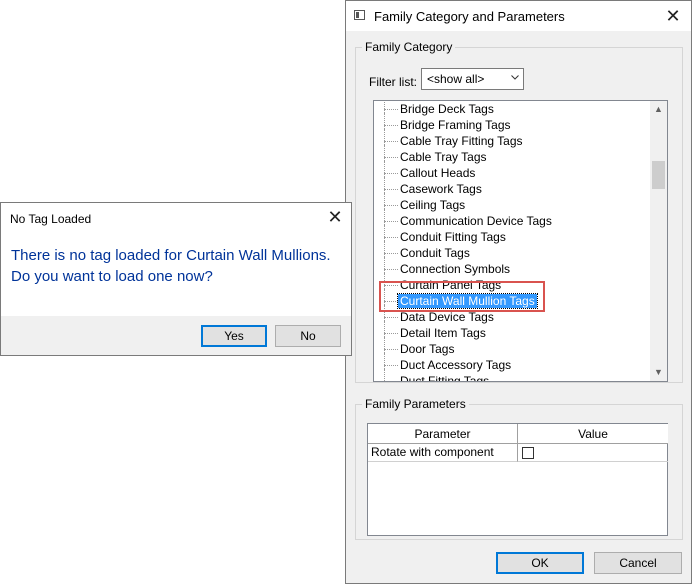  I want to click on parameter-name-cell: Rotate with component, so click(443, 453).